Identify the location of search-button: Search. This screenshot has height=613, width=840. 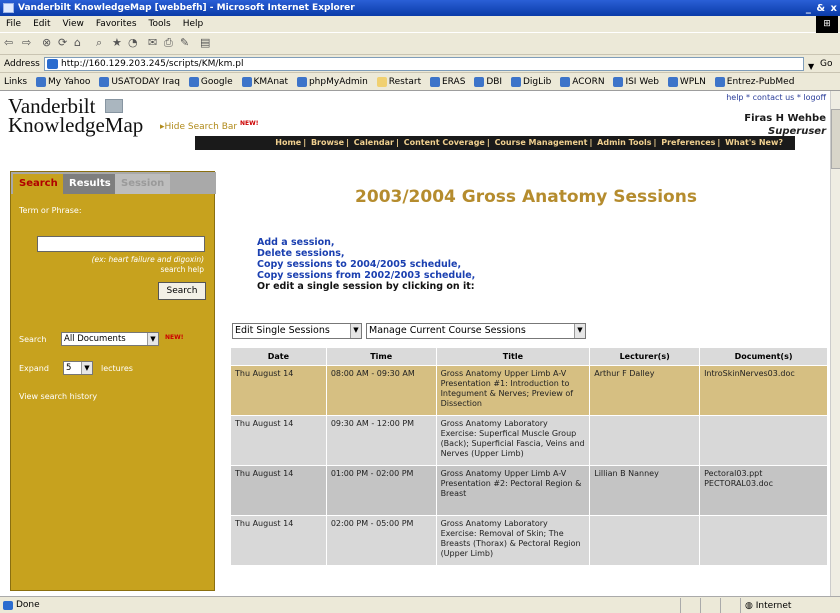
(182, 291).